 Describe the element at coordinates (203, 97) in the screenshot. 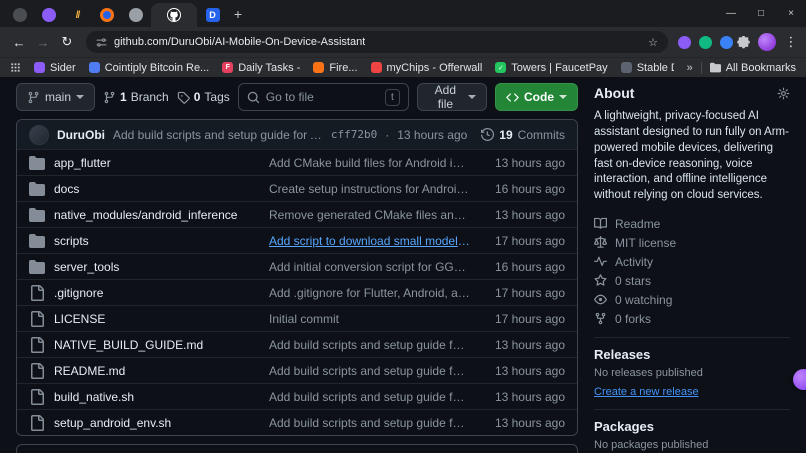

I see `tags-link: 0 Tags` at that location.